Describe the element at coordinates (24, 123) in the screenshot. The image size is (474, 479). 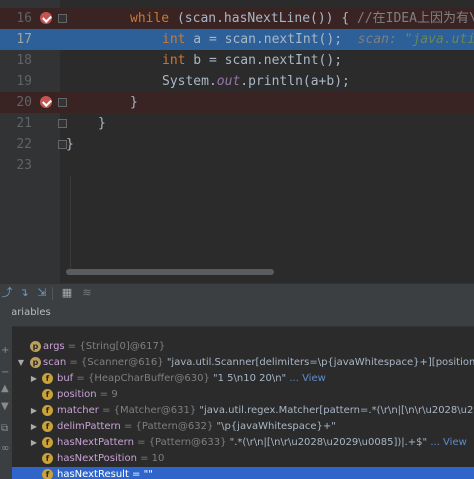
I see `line-number: 21` at that location.